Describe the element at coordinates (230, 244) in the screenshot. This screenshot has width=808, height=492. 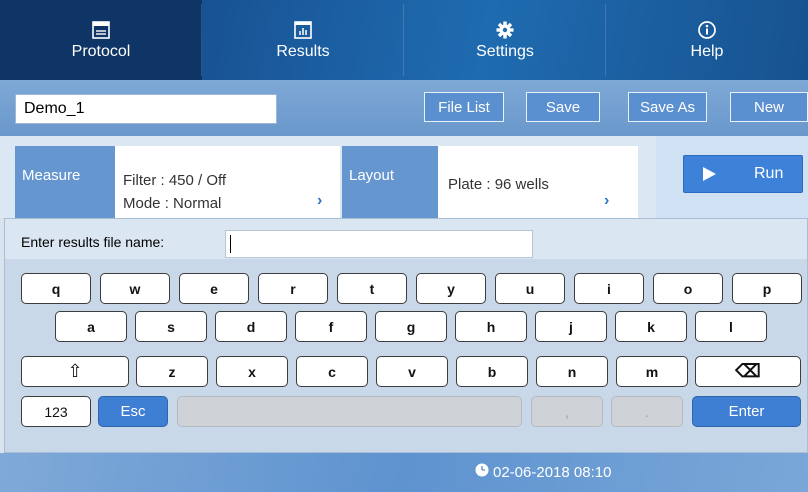
I see `text-cursor` at that location.